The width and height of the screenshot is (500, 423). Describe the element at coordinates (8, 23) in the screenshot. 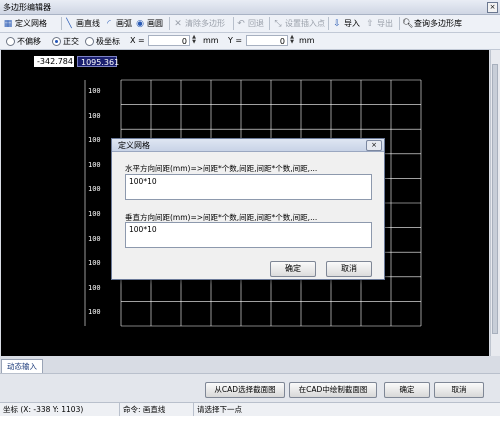

I see `grid-icon: ▦` at that location.